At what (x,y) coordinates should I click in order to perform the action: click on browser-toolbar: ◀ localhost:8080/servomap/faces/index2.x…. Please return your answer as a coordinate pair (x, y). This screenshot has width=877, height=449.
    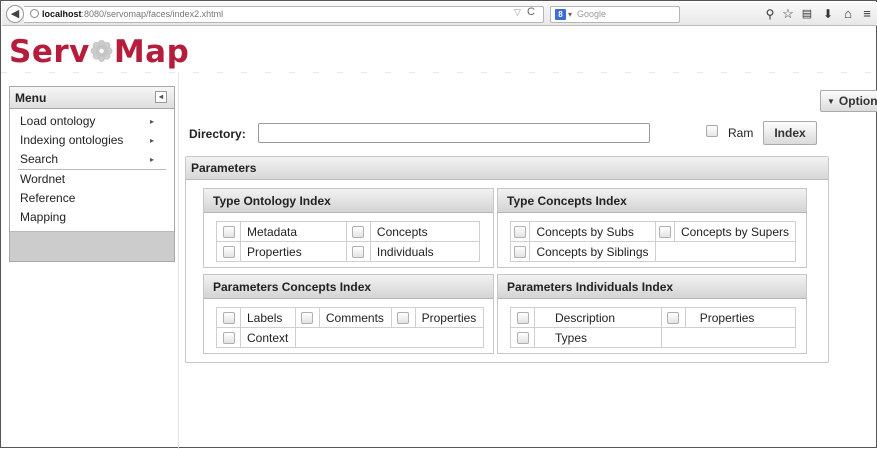
    Looking at the image, I should click on (439, 14).